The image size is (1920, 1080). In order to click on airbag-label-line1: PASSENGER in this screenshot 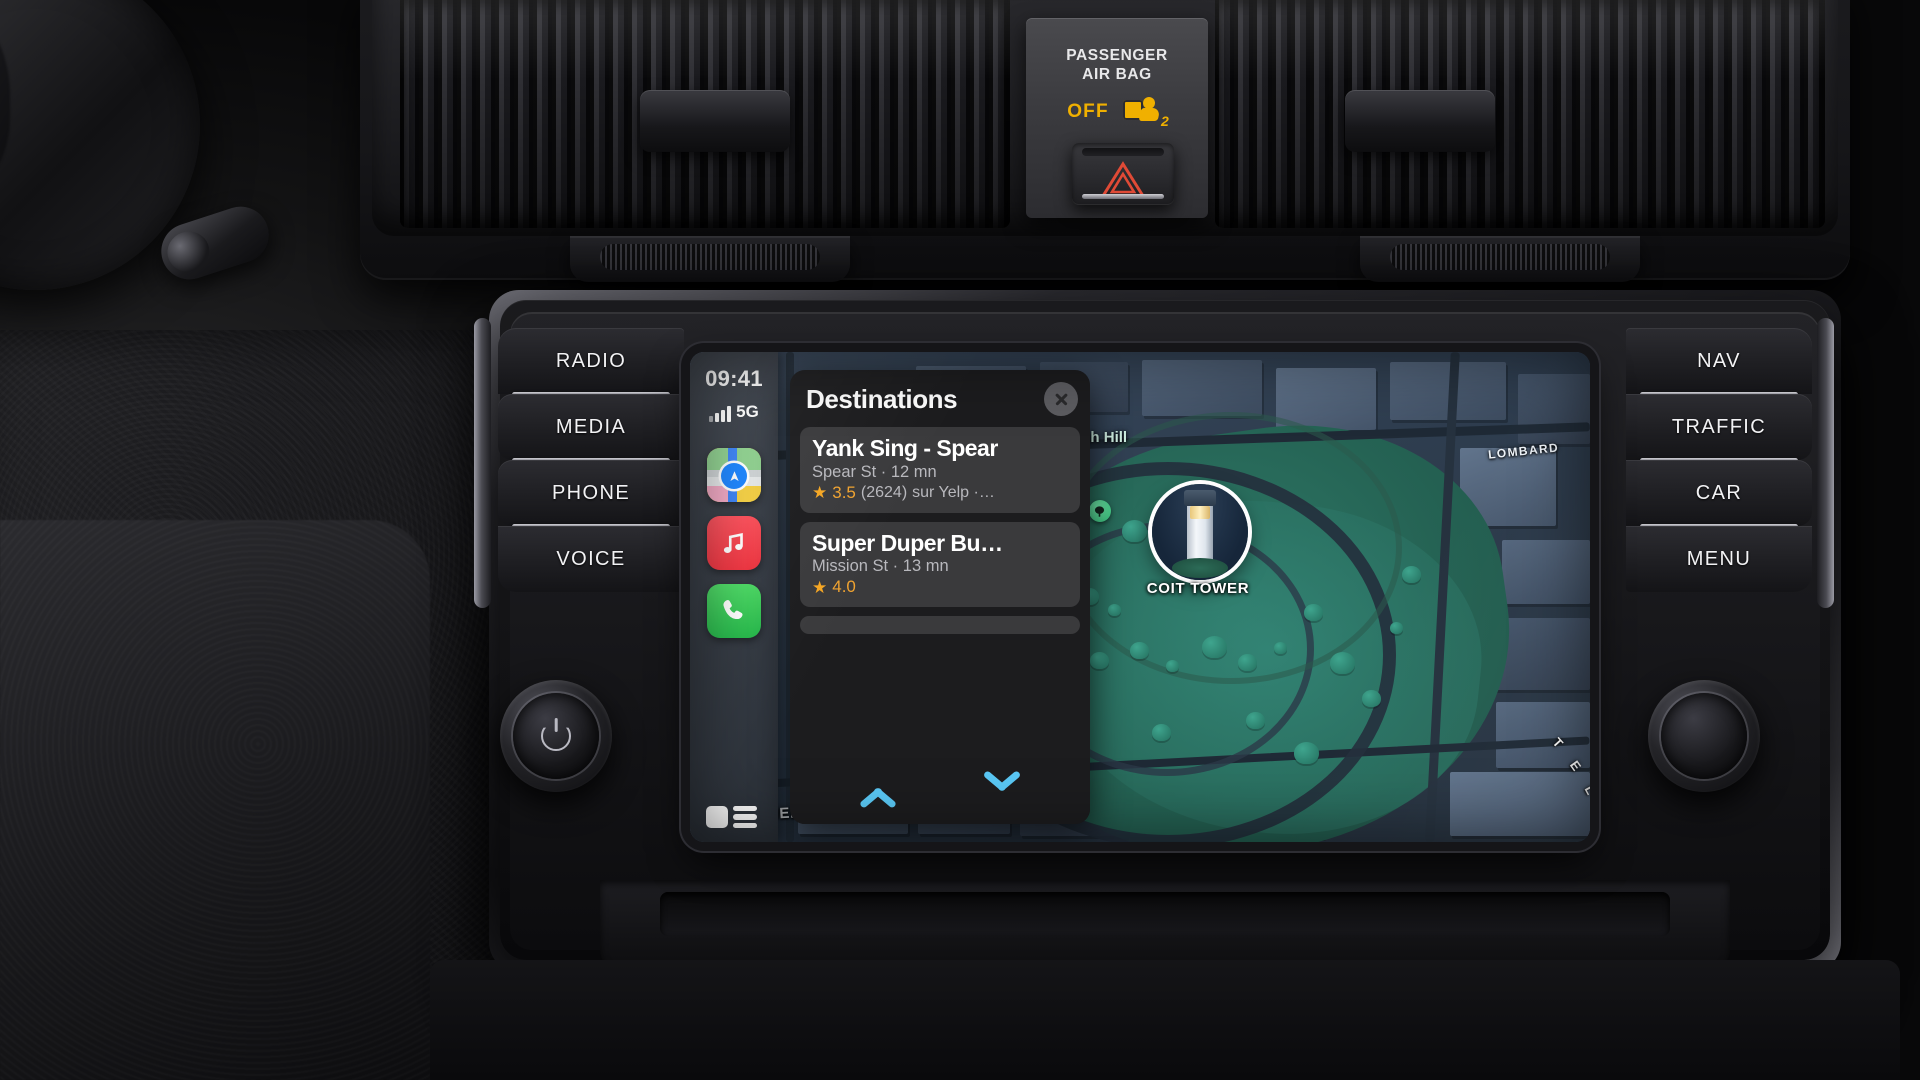, I will do `click(1117, 55)`.